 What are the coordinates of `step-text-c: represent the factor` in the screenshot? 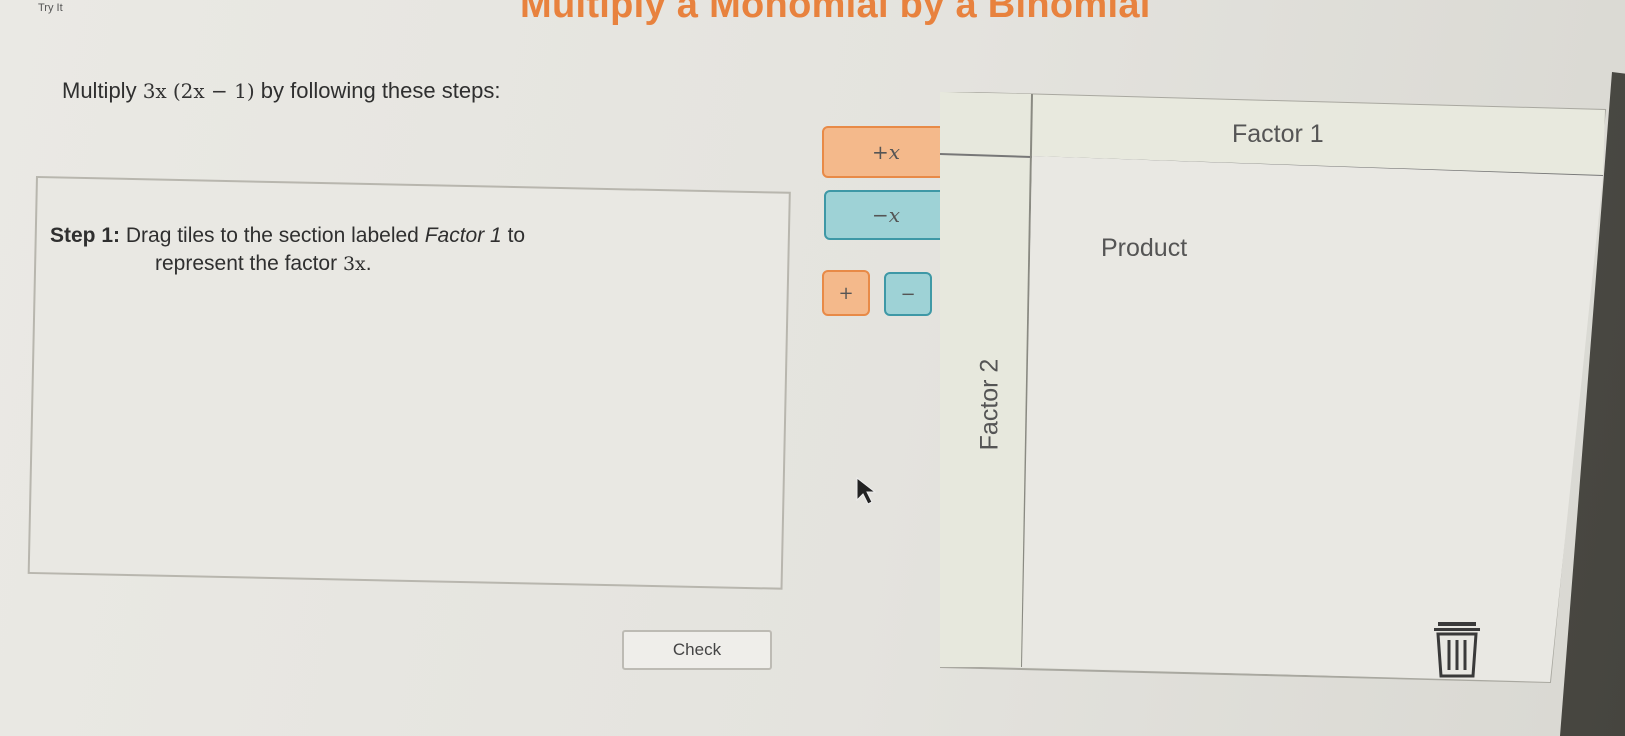 It's located at (249, 263).